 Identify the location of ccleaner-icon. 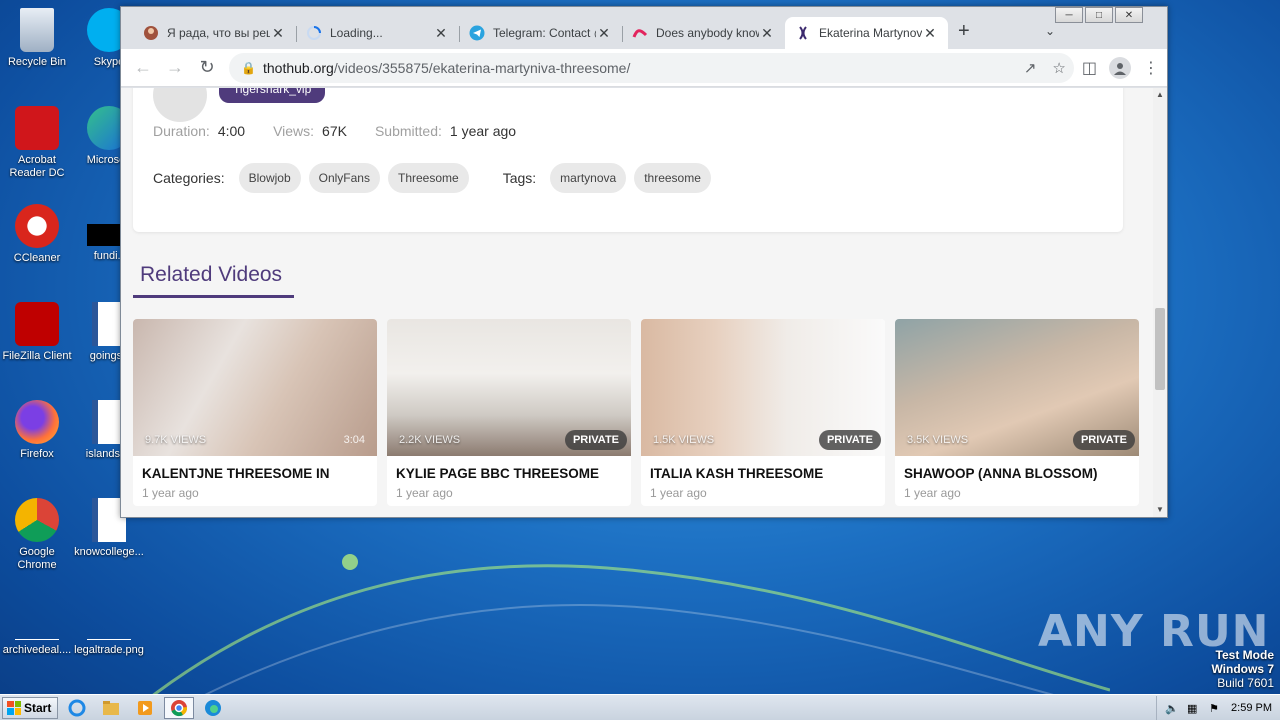
(37, 226).